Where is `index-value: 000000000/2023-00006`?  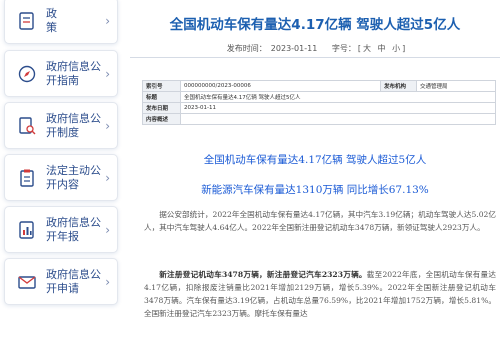 index-value: 000000000/2023-00006 is located at coordinates (280, 86).